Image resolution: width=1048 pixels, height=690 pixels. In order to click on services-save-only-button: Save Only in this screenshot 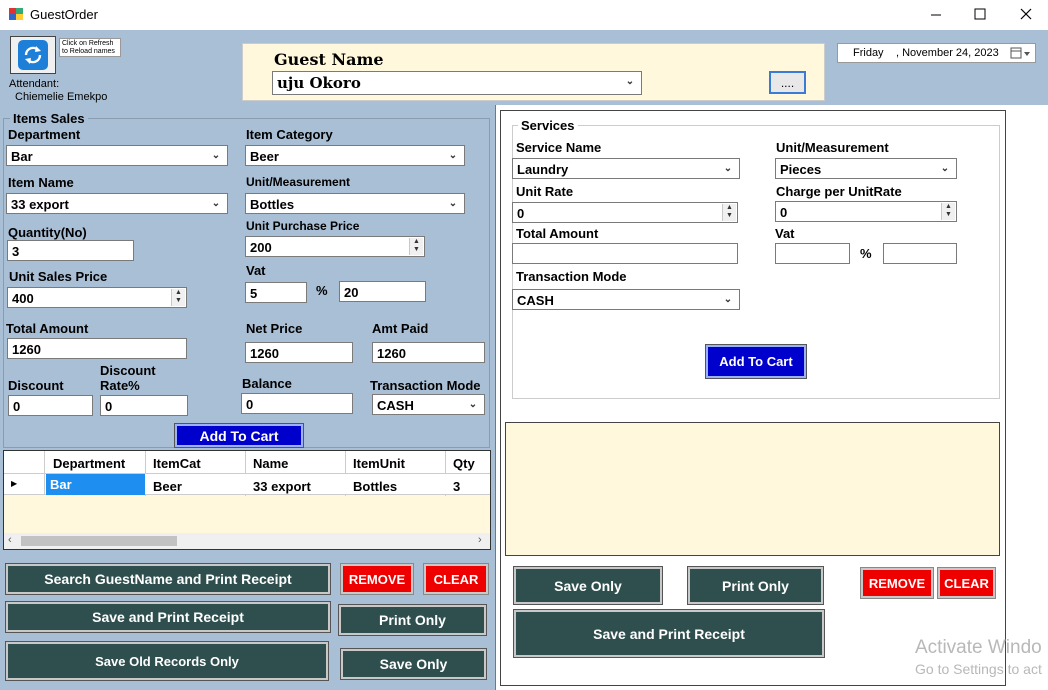, I will do `click(588, 585)`.